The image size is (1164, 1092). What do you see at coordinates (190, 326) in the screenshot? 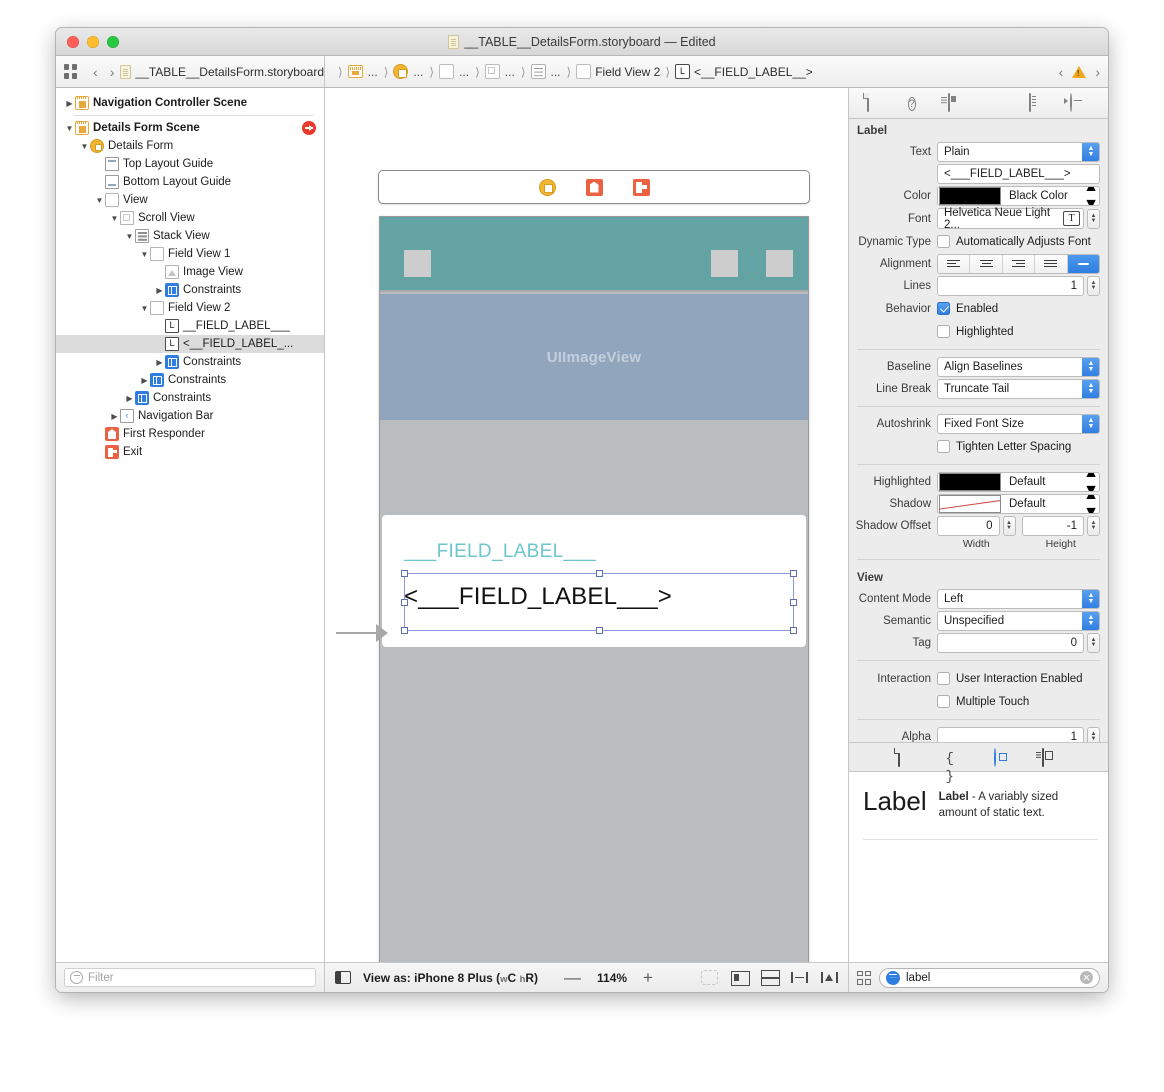
I see `outline-row: ▶L__FIELD_LABEL___` at bounding box center [190, 326].